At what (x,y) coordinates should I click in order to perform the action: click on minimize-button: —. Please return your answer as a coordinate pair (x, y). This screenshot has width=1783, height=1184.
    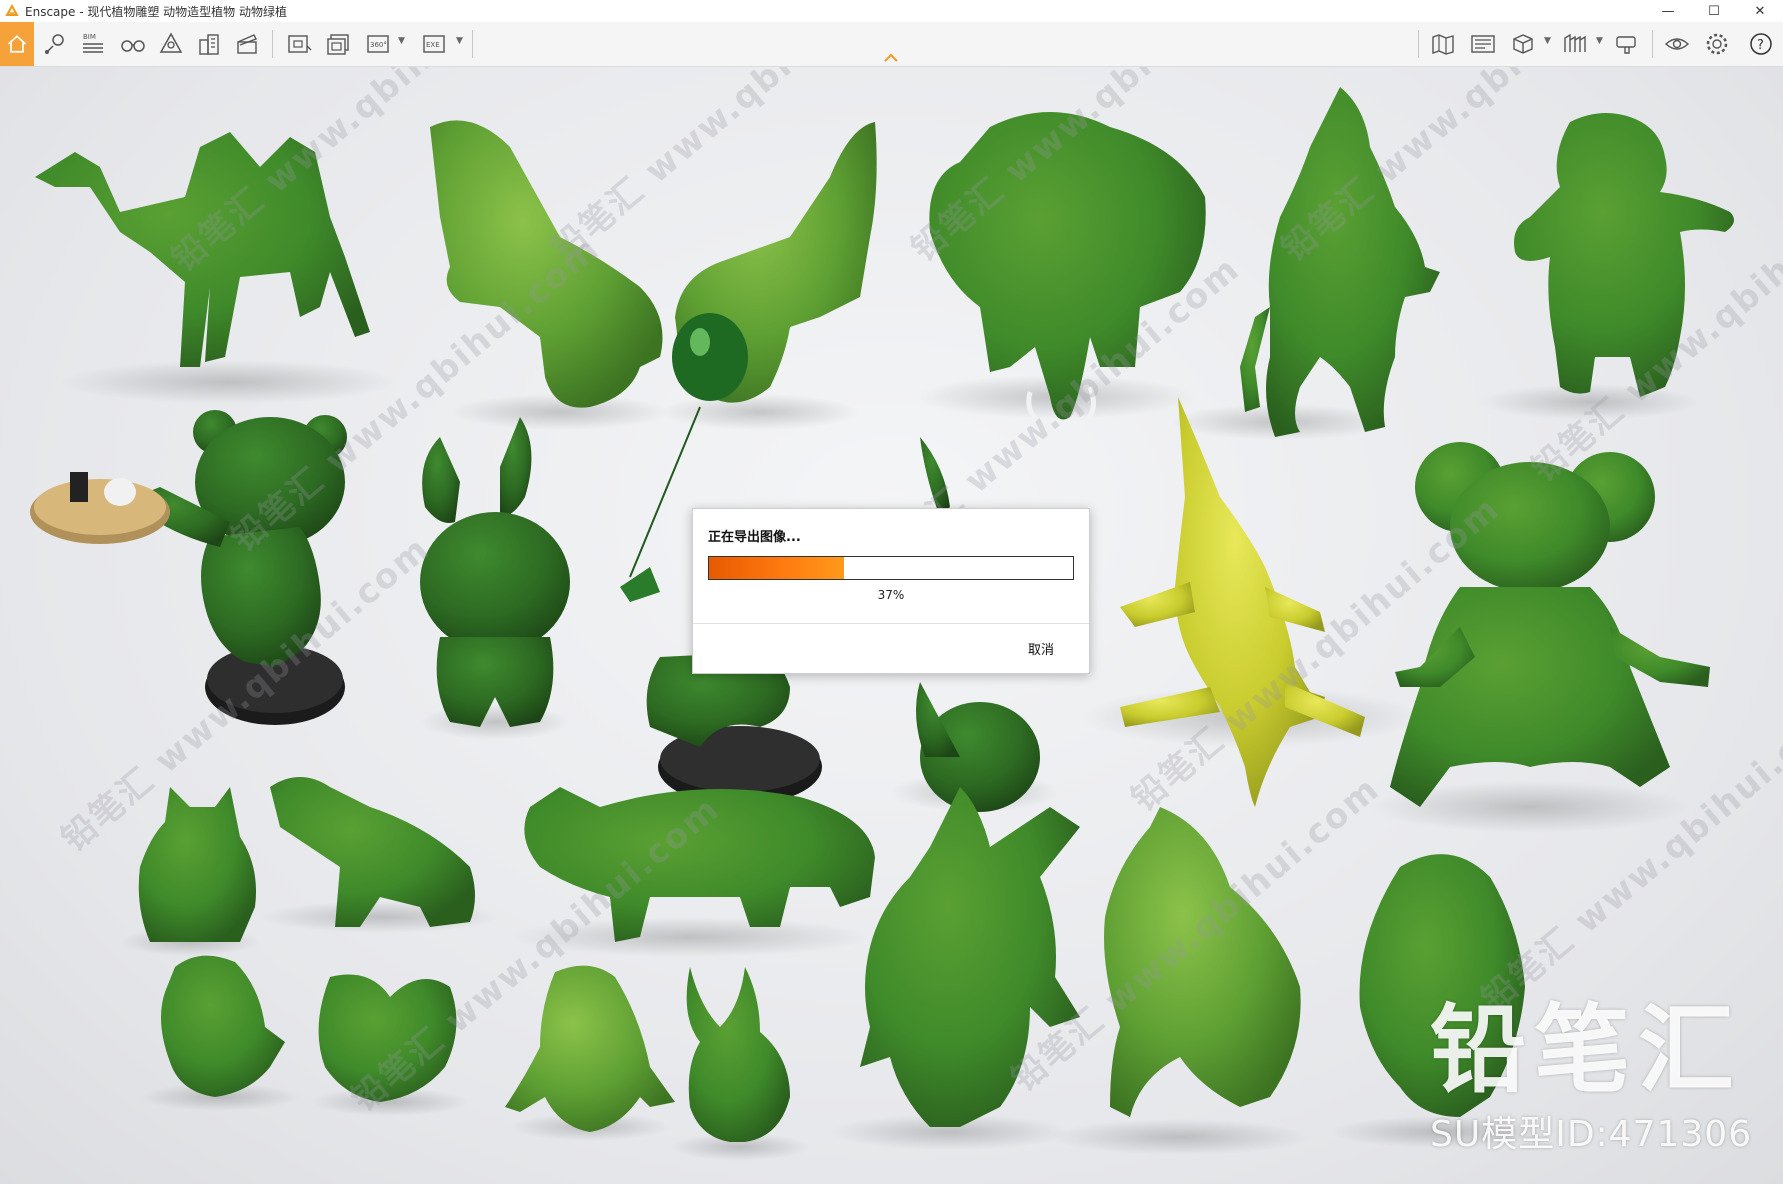
    Looking at the image, I should click on (1668, 11).